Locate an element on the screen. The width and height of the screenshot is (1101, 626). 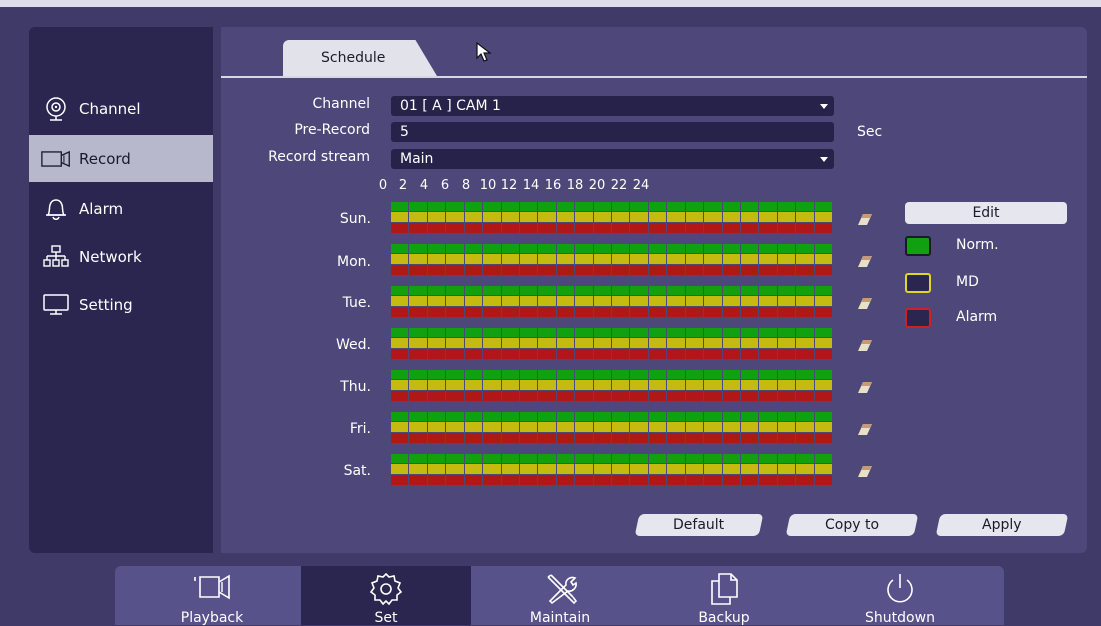
schedule-row-thu is located at coordinates (612, 385).